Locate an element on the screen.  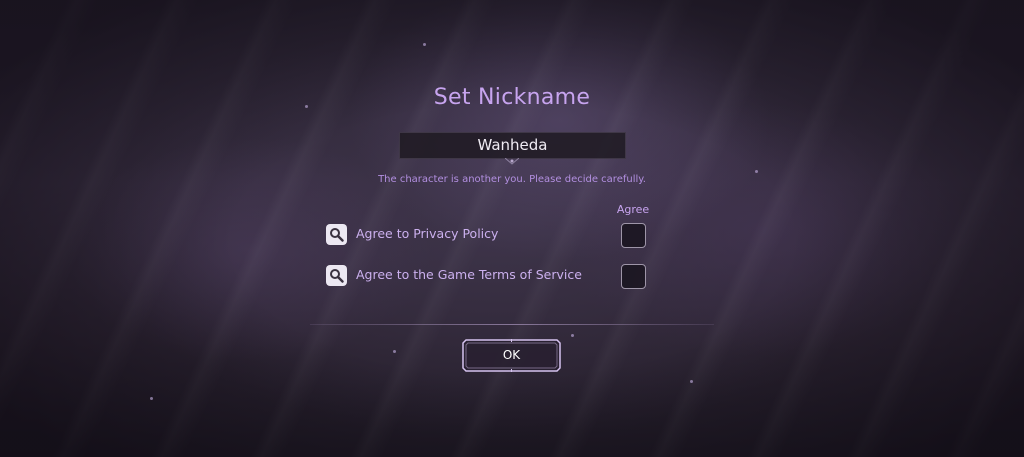
nickname-notch-ornament is located at coordinates (512, 161).